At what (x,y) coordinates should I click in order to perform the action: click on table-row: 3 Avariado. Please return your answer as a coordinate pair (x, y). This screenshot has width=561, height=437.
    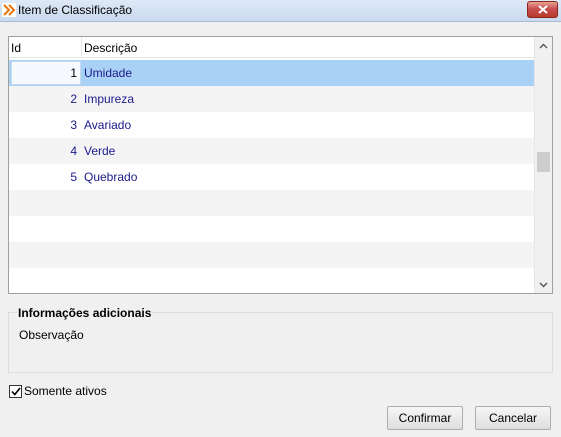
    Looking at the image, I should click on (271, 125).